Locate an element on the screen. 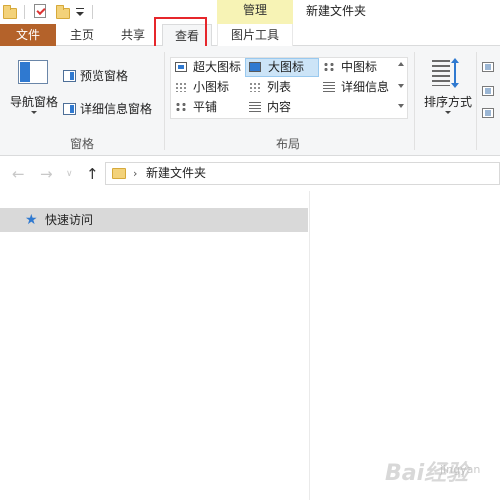  context-tab-header: 管理 is located at coordinates (255, 12).